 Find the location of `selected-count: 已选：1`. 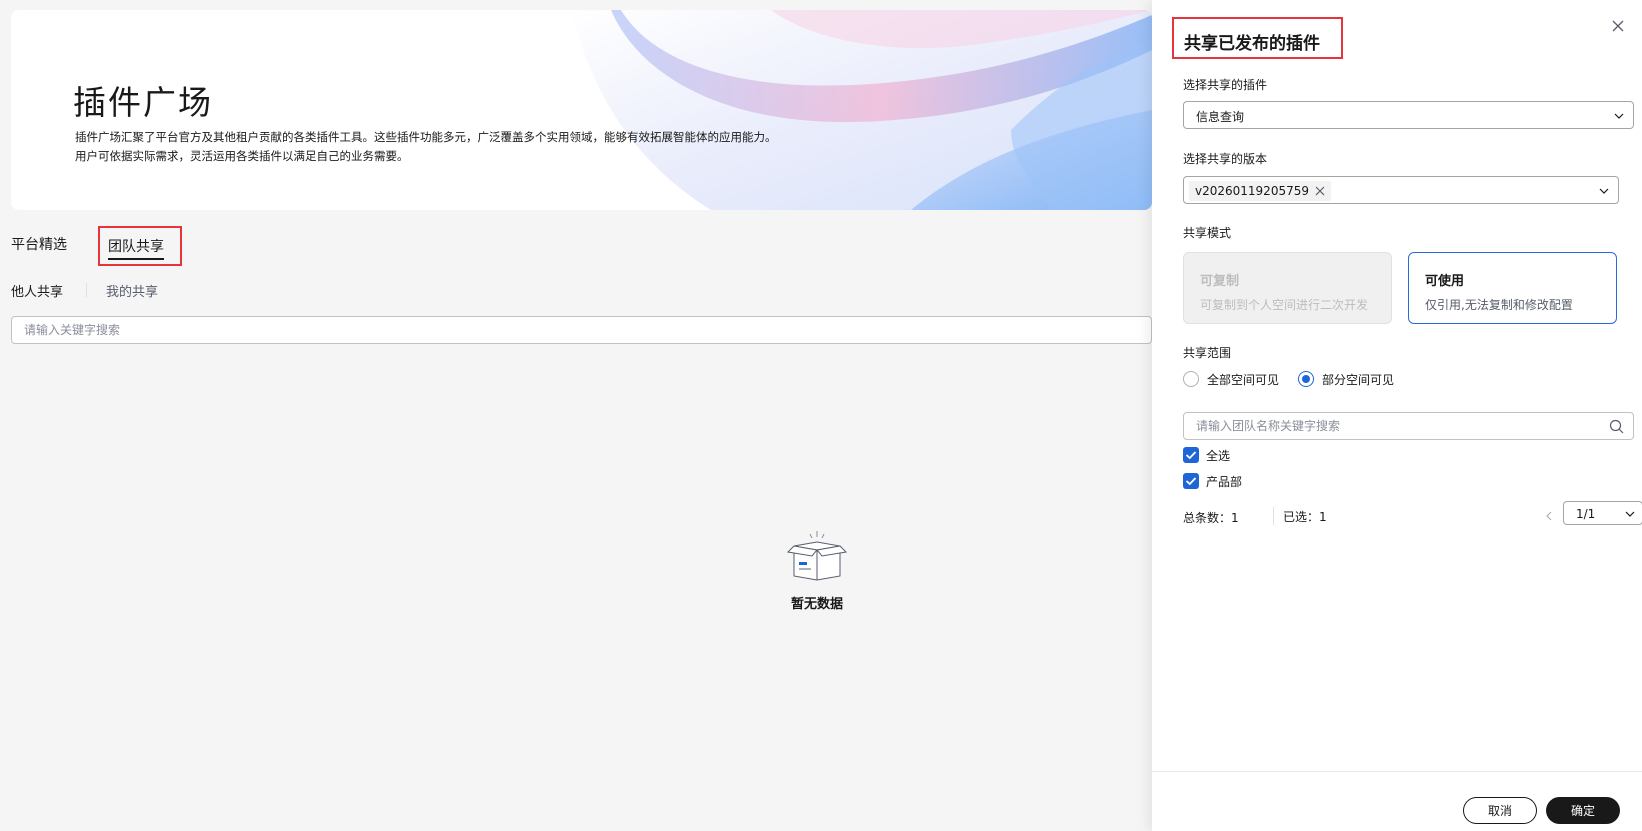

selected-count: 已选：1 is located at coordinates (1305, 517).